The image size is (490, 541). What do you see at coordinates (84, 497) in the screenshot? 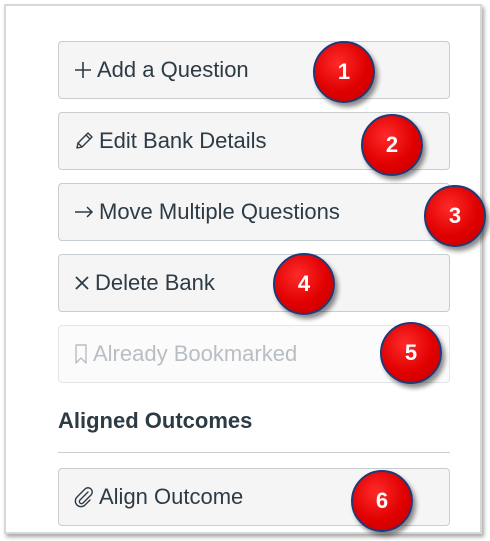
I see `paperclip-icon` at bounding box center [84, 497].